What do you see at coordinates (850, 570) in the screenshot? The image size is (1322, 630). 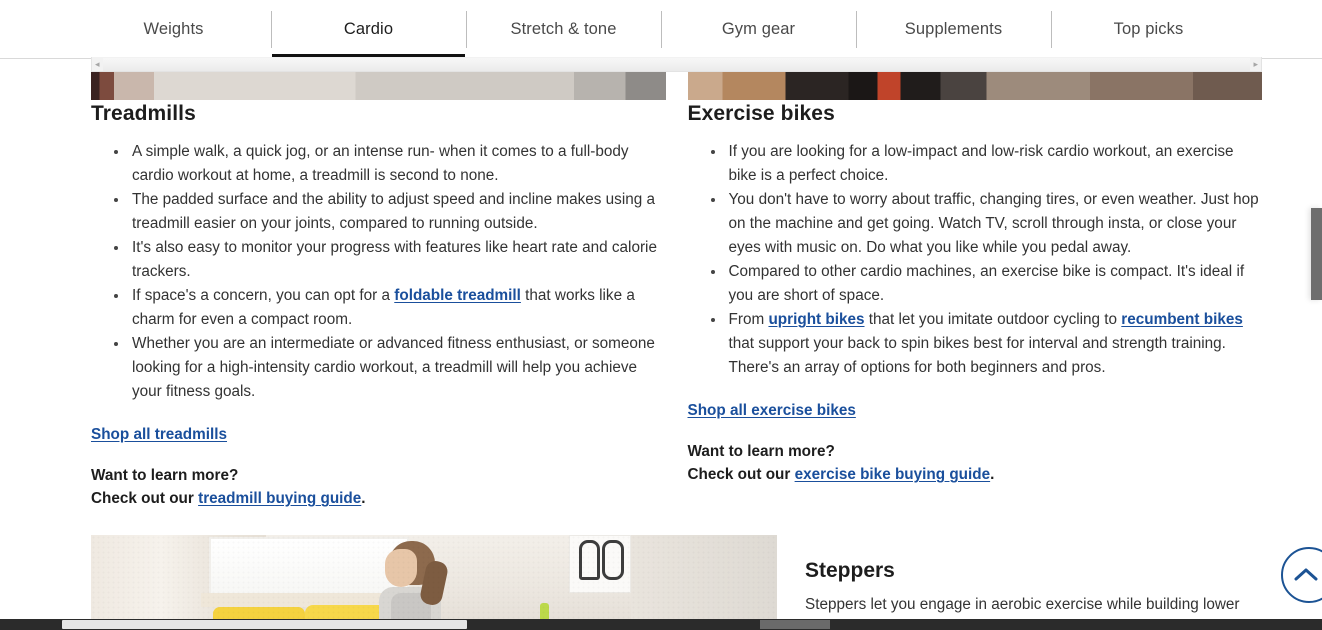 I see `steppers-heading: Steppers` at bounding box center [850, 570].